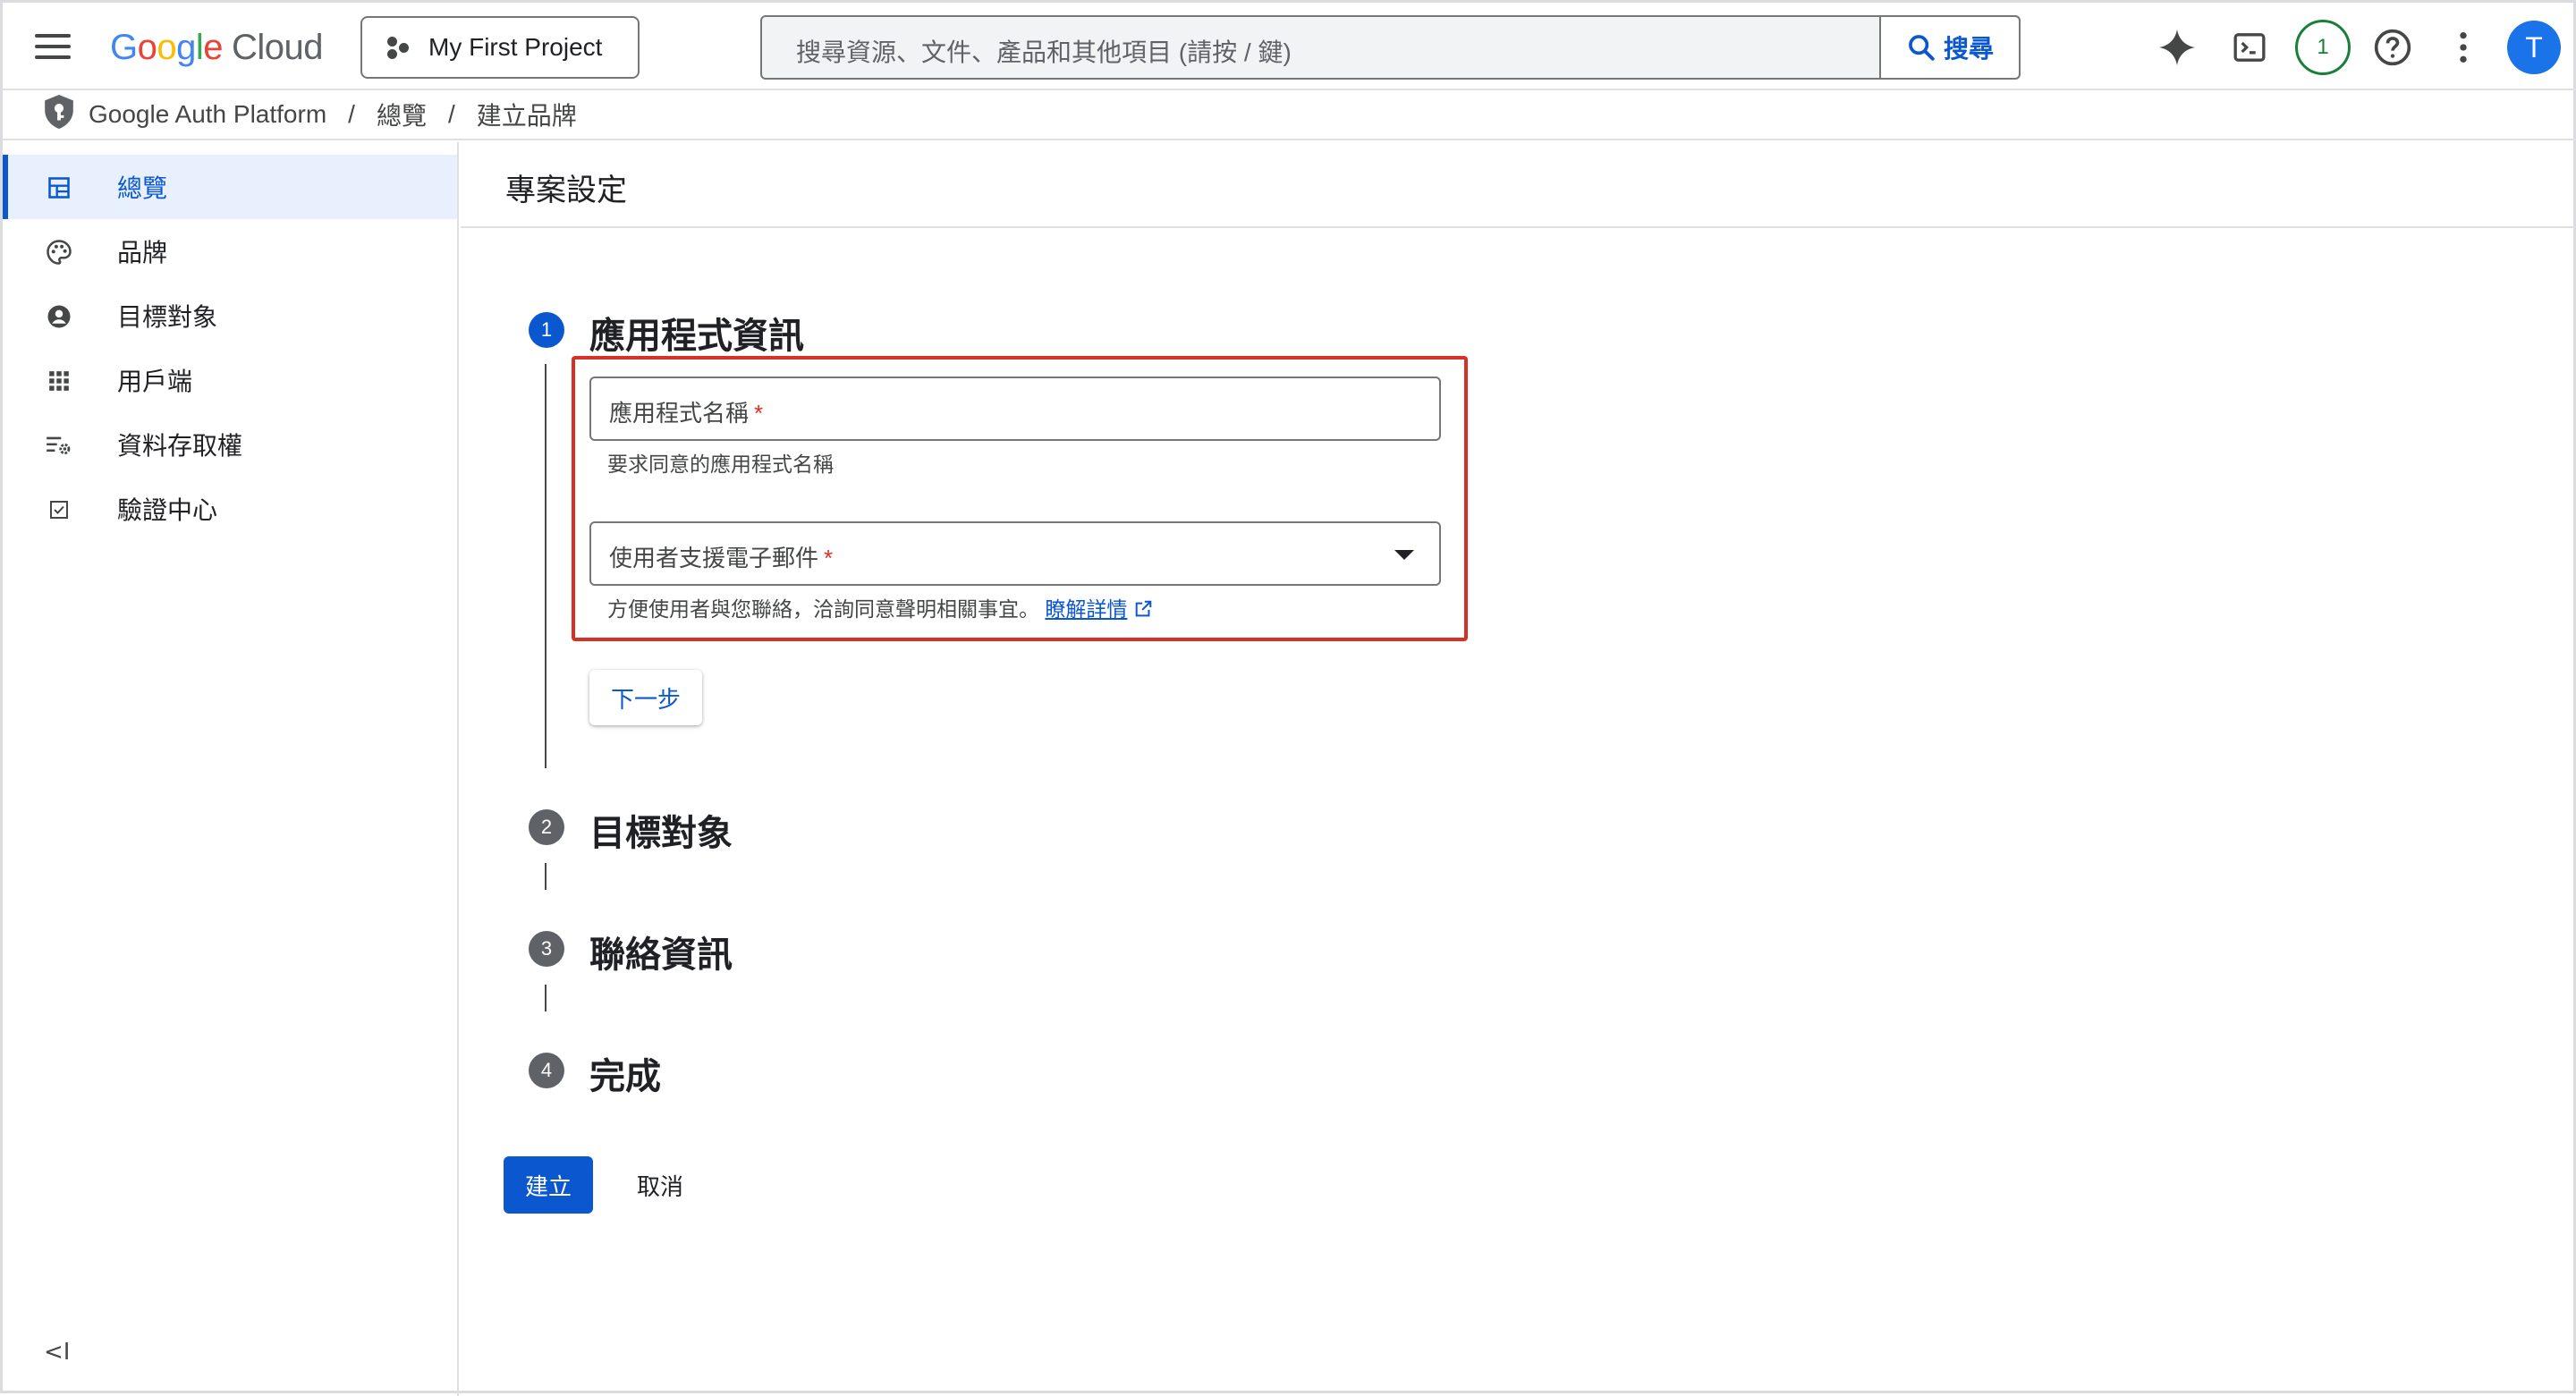 Image resolution: width=2576 pixels, height=1396 pixels. What do you see at coordinates (566, 190) in the screenshot?
I see `page-title: 專案設定` at bounding box center [566, 190].